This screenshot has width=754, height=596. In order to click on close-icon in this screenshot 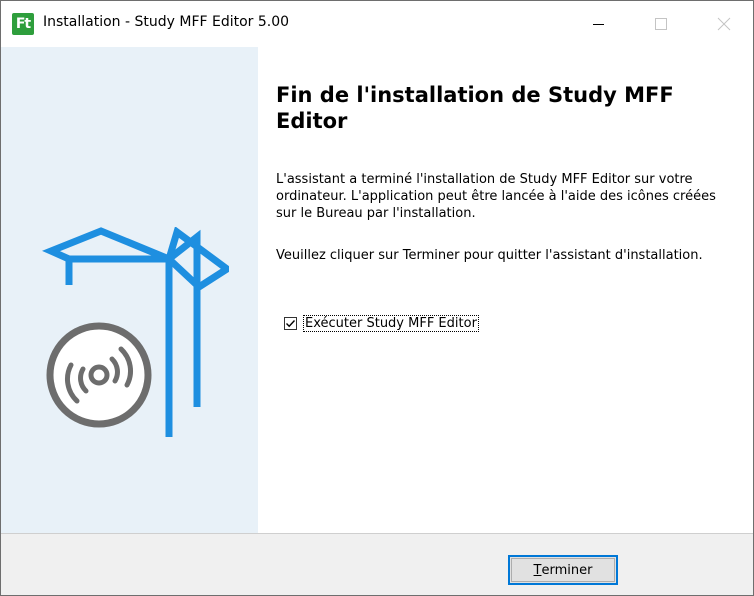, I will do `click(724, 24)`.